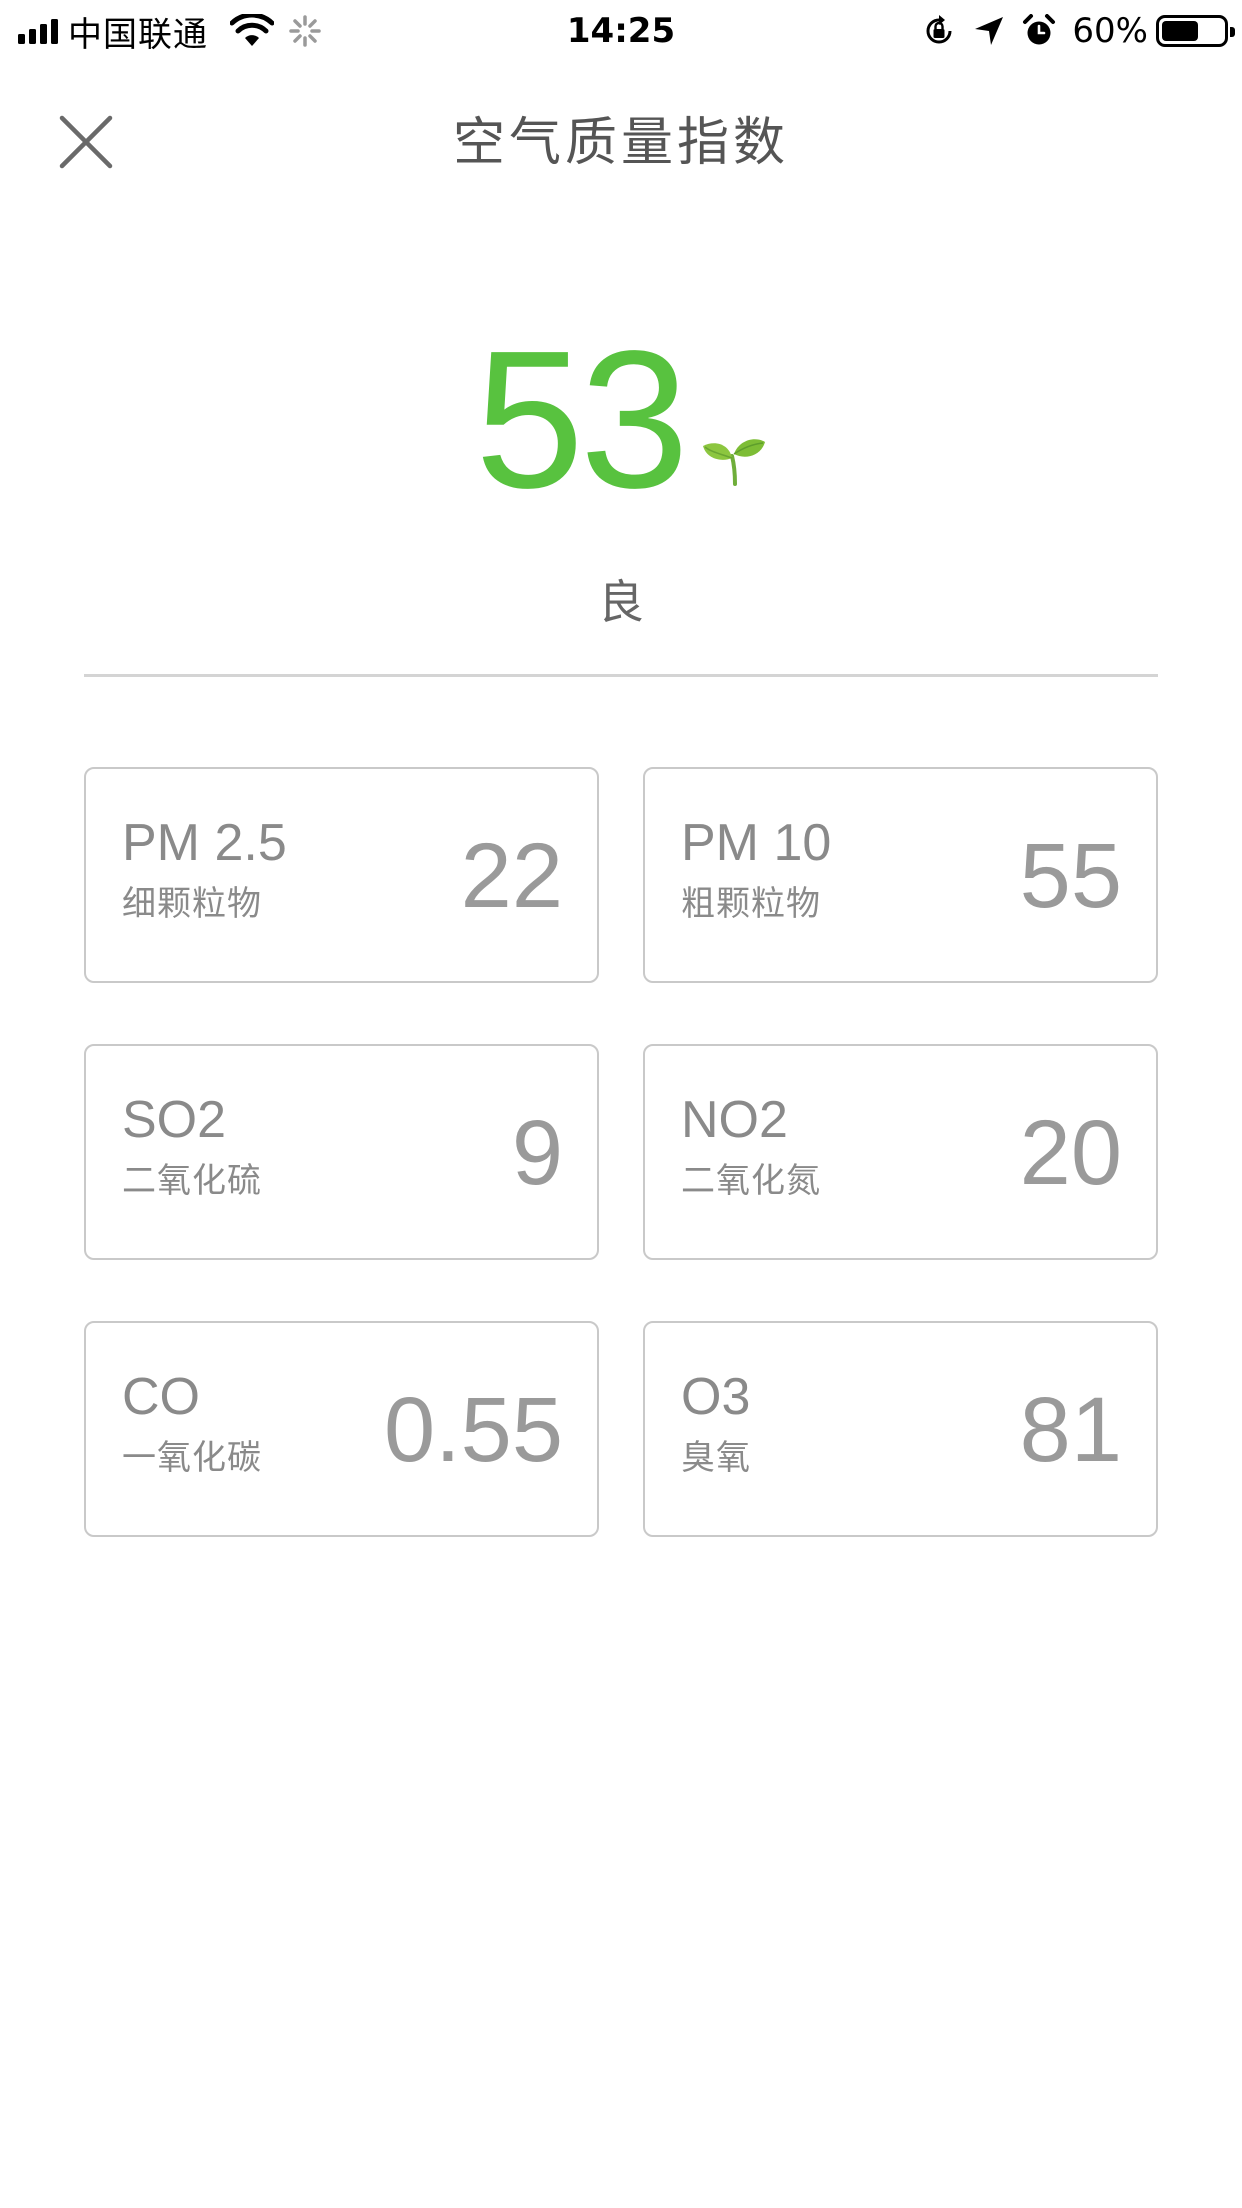 This screenshot has width=1242, height=2208. What do you see at coordinates (989, 31) in the screenshot?
I see `location-arrow-icon` at bounding box center [989, 31].